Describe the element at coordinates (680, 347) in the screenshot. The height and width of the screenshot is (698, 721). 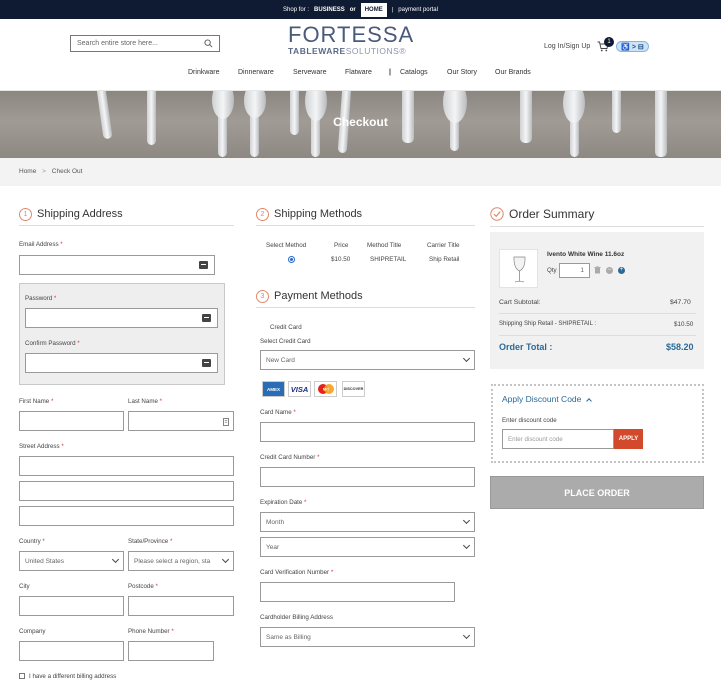
I see `order-total-value: $58.20` at that location.